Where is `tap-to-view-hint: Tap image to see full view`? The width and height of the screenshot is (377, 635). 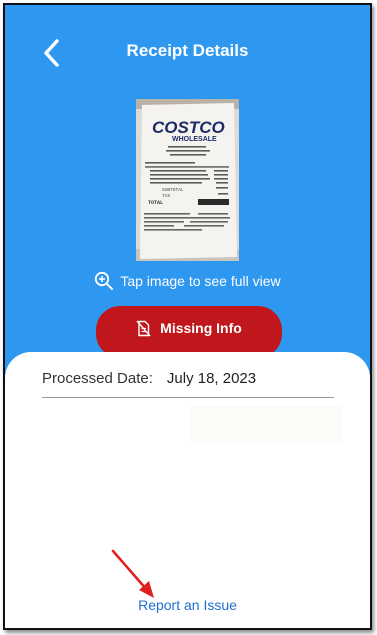 tap-to-view-hint: Tap image to see full view is located at coordinates (187, 281).